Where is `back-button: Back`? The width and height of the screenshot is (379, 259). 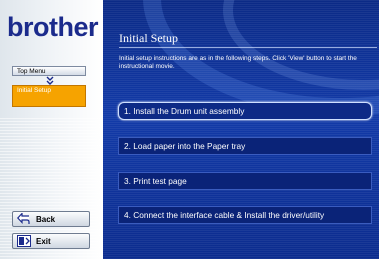
back-button: Back is located at coordinates (51, 219).